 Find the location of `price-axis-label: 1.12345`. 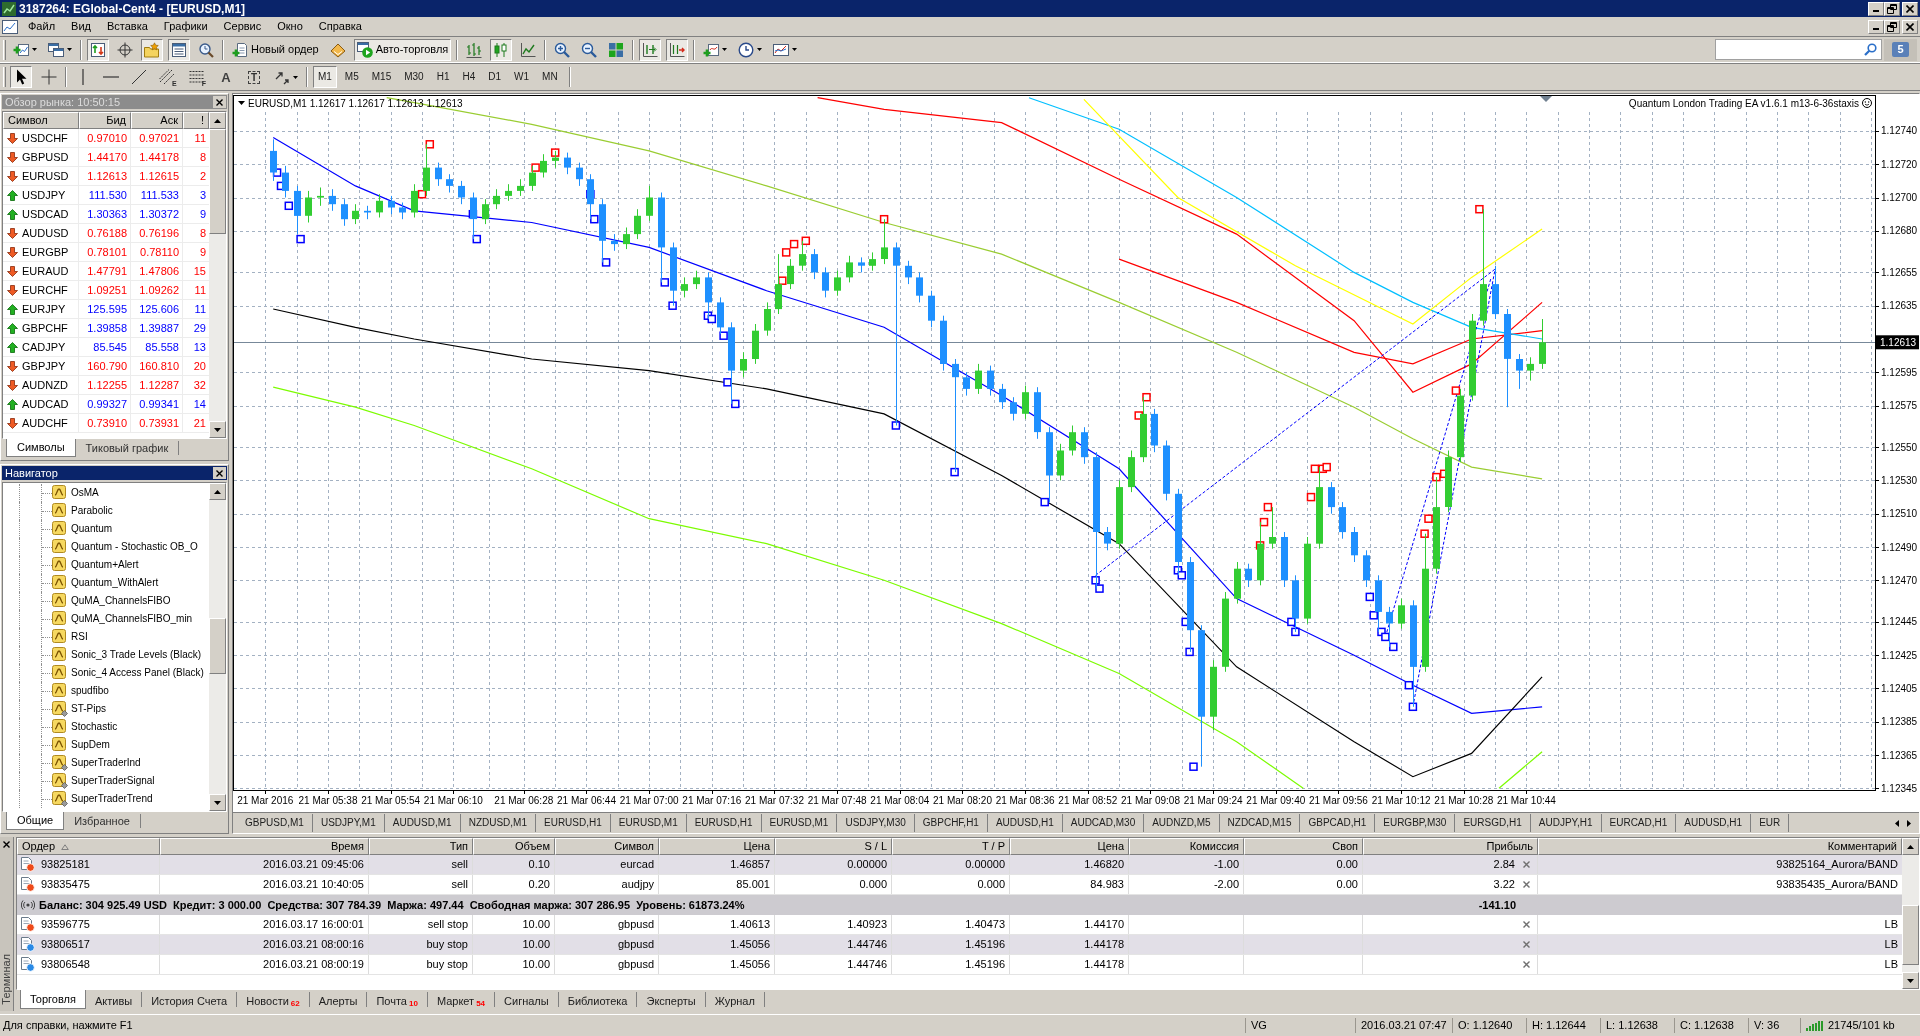

price-axis-label: 1.12345 is located at coordinates (1899, 788).